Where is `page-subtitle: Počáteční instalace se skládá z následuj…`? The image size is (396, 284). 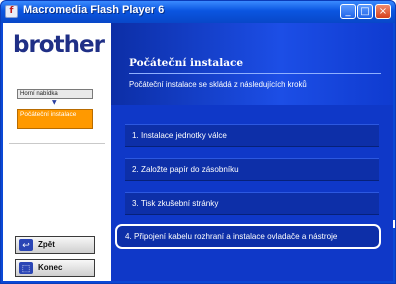 page-subtitle: Počáteční instalace se skládá z následuj… is located at coordinates (218, 84).